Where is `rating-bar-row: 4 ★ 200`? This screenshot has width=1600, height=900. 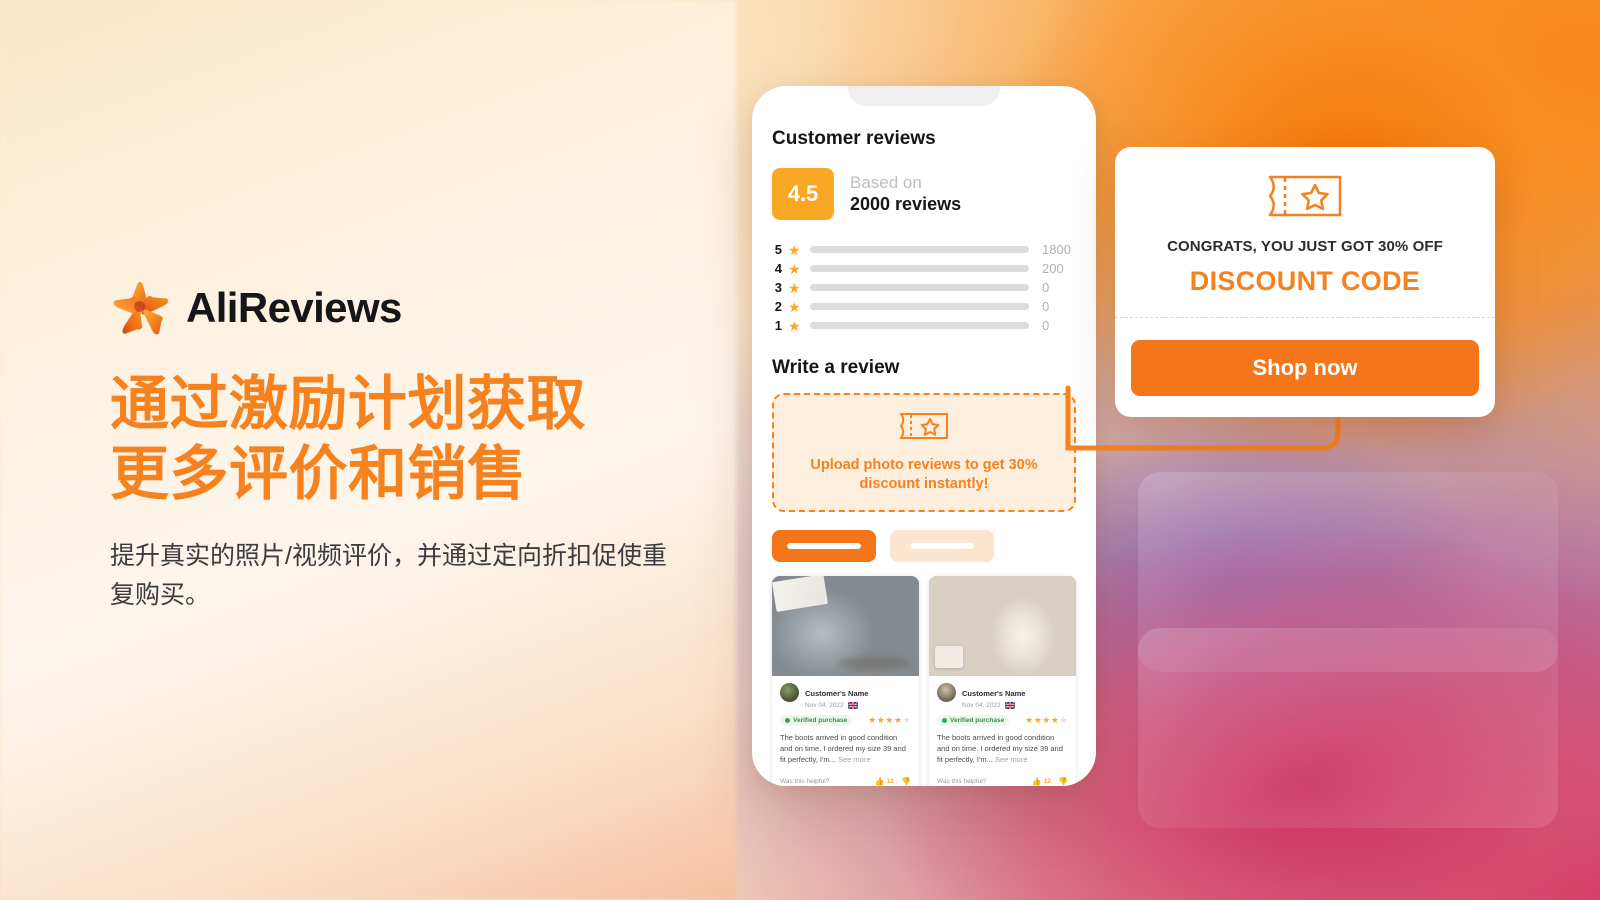
rating-bar-row: 4 ★ 200 is located at coordinates (924, 268).